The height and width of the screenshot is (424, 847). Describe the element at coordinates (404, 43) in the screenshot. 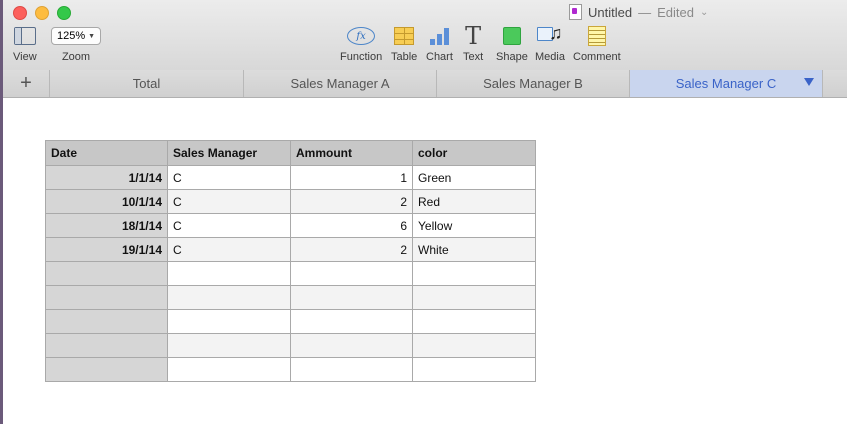

I see `table-button: Table` at that location.